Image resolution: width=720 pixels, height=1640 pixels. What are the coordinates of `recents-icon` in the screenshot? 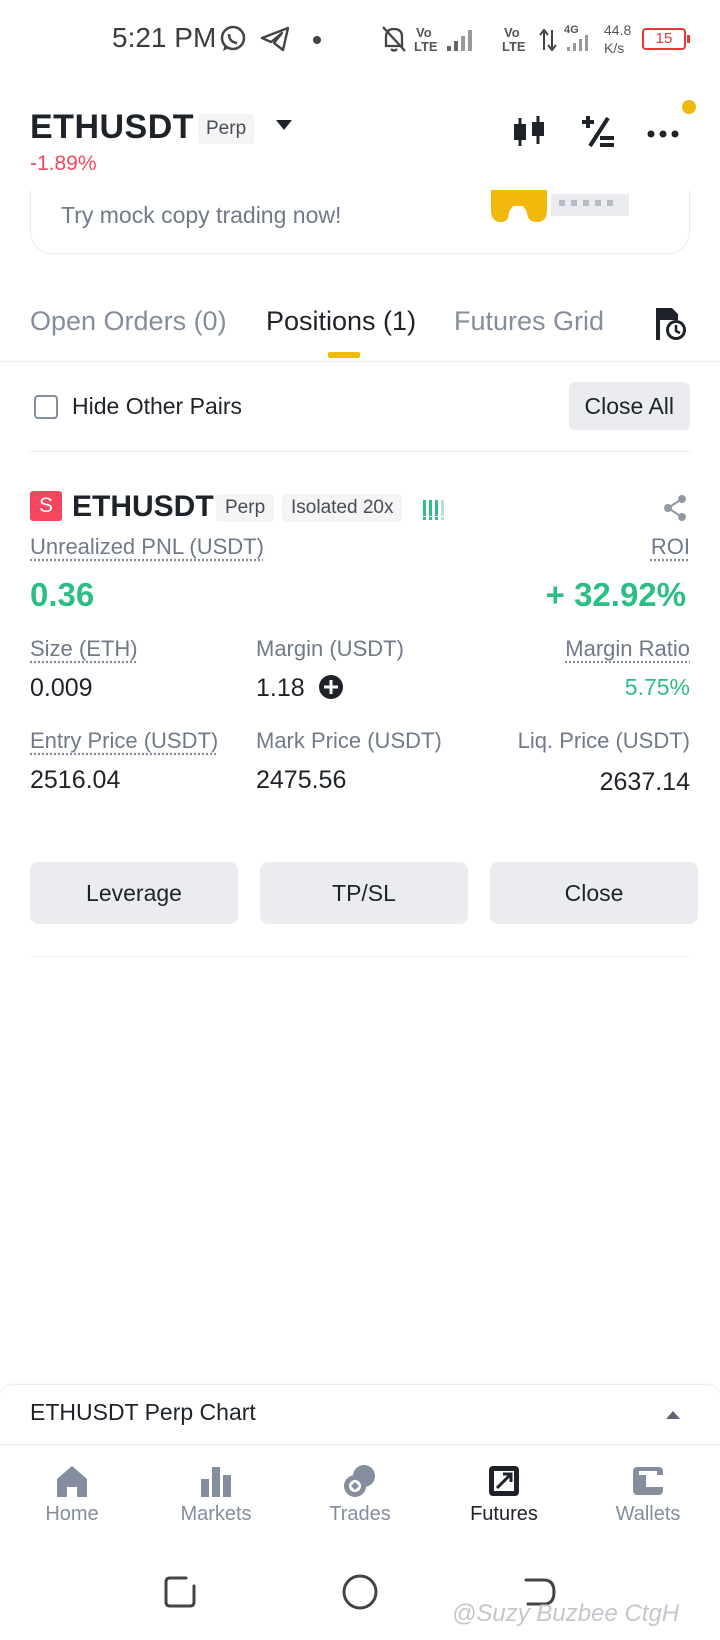 It's located at (180, 1592).